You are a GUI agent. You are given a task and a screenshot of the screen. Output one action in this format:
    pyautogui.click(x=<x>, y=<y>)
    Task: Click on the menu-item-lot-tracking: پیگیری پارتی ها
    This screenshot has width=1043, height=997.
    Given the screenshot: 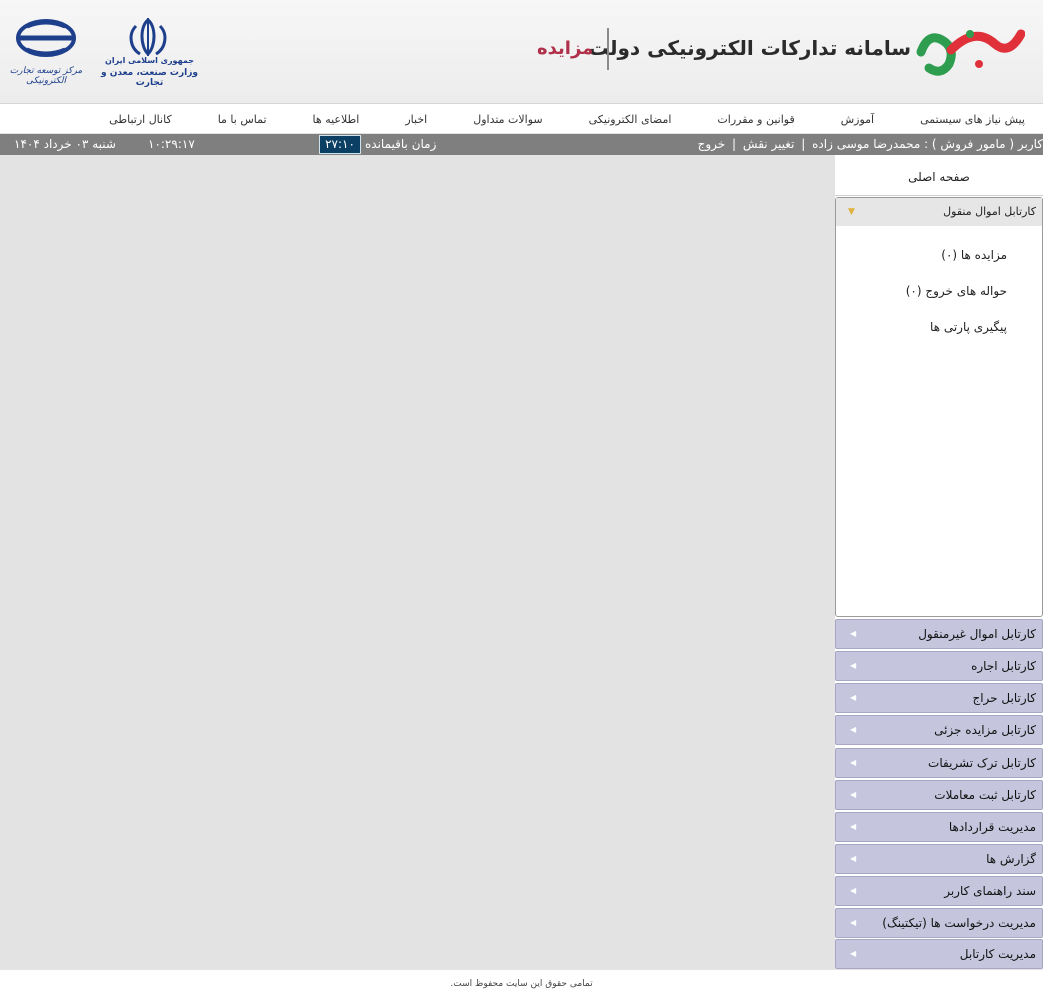 What is the action you would take?
    pyautogui.click(x=939, y=338)
    